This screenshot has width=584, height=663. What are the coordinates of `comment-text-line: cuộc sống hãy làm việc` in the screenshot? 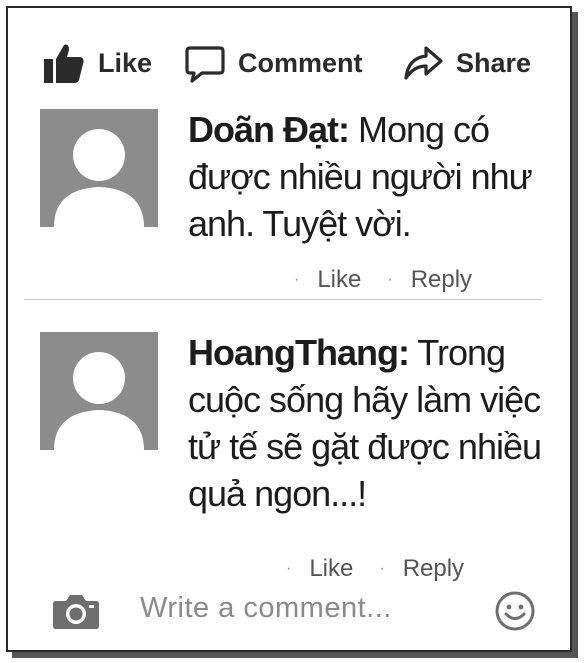 It's located at (364, 399).